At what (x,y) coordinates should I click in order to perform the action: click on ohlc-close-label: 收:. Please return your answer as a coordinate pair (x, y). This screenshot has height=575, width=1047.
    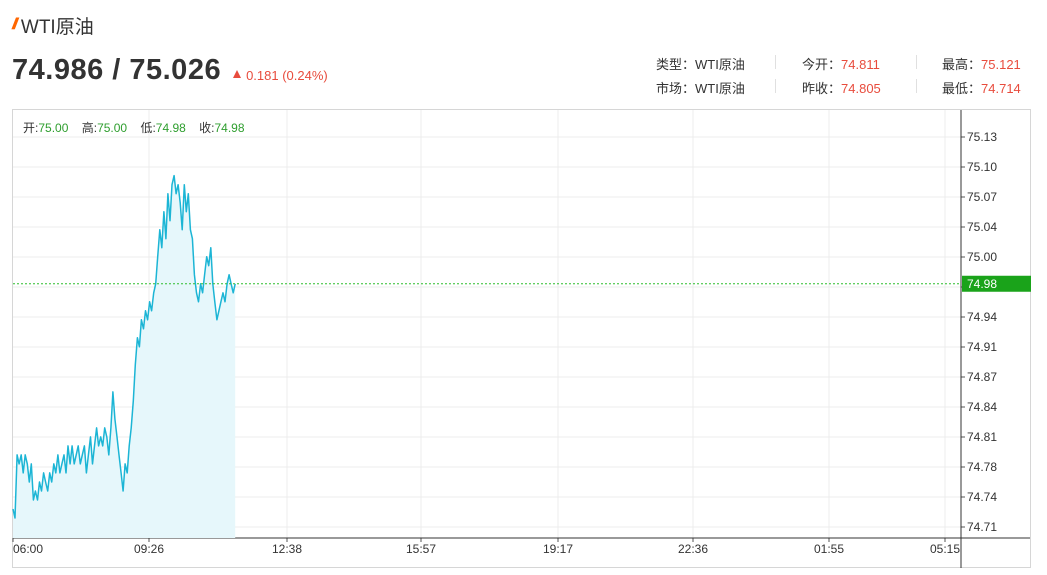
    Looking at the image, I should click on (207, 128).